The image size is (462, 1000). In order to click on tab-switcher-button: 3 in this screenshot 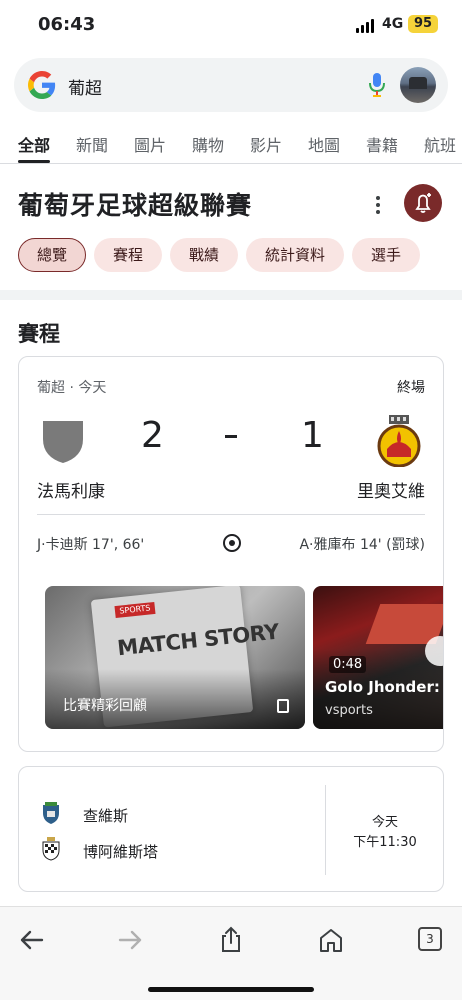, I will do `click(430, 939)`.